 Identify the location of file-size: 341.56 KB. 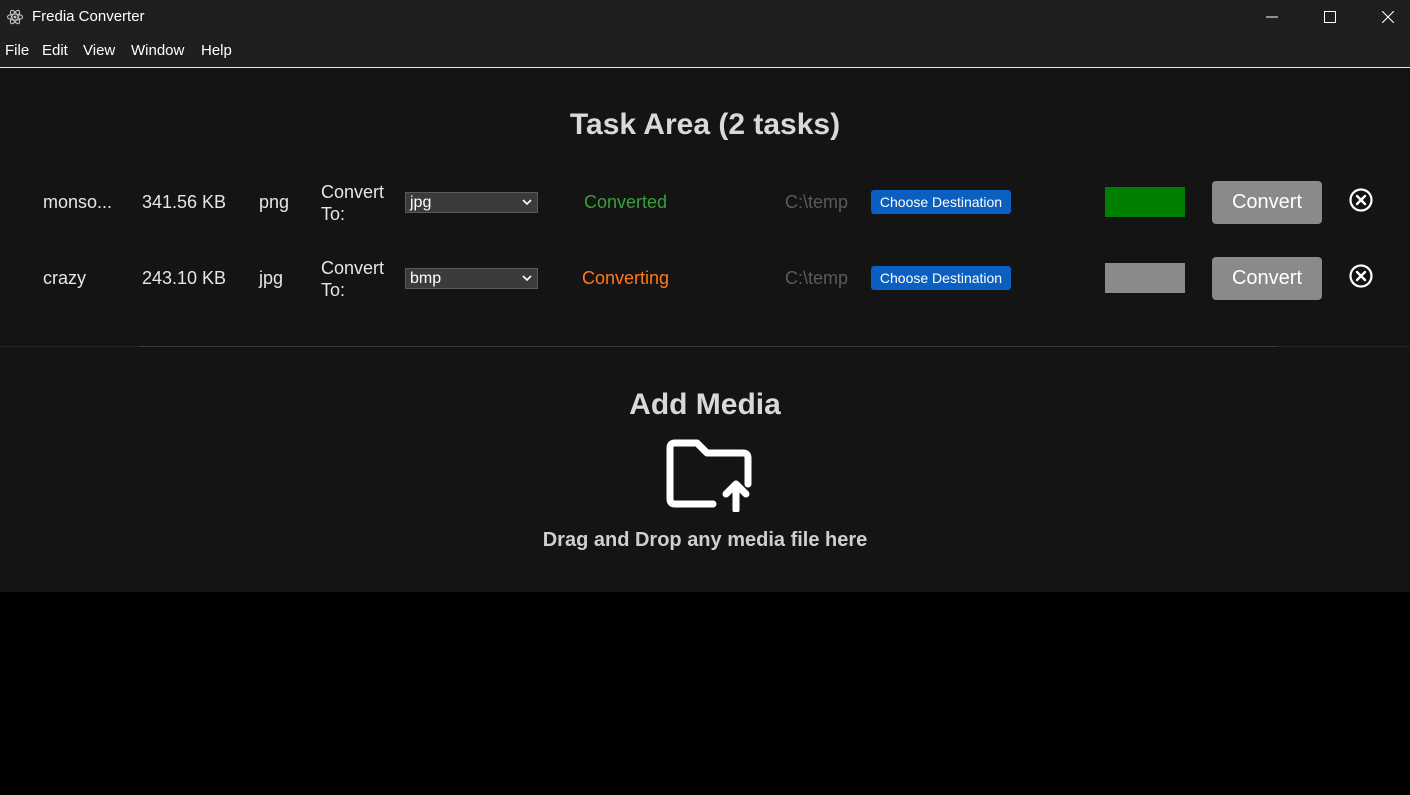
(184, 202).